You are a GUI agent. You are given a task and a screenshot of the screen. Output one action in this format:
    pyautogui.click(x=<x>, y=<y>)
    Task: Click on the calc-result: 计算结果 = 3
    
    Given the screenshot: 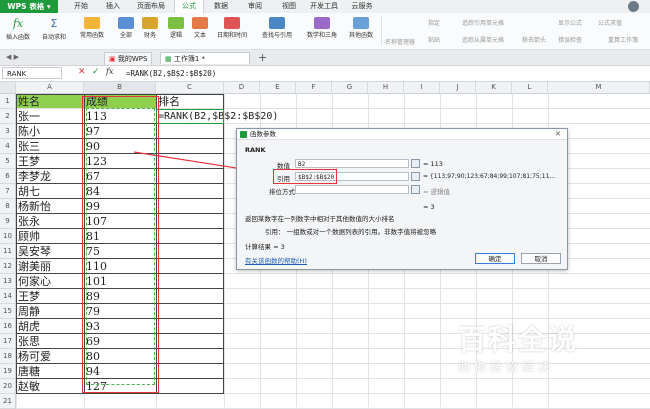 What is the action you would take?
    pyautogui.click(x=265, y=247)
    